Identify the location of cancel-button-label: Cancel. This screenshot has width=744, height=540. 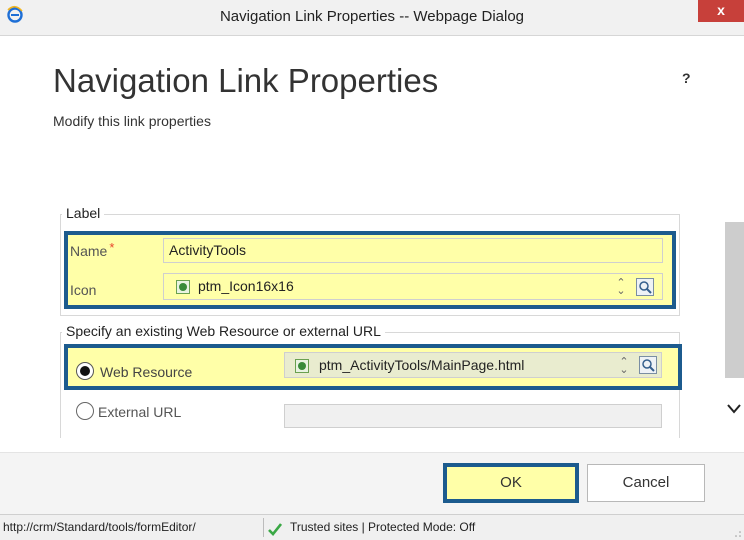
(646, 482).